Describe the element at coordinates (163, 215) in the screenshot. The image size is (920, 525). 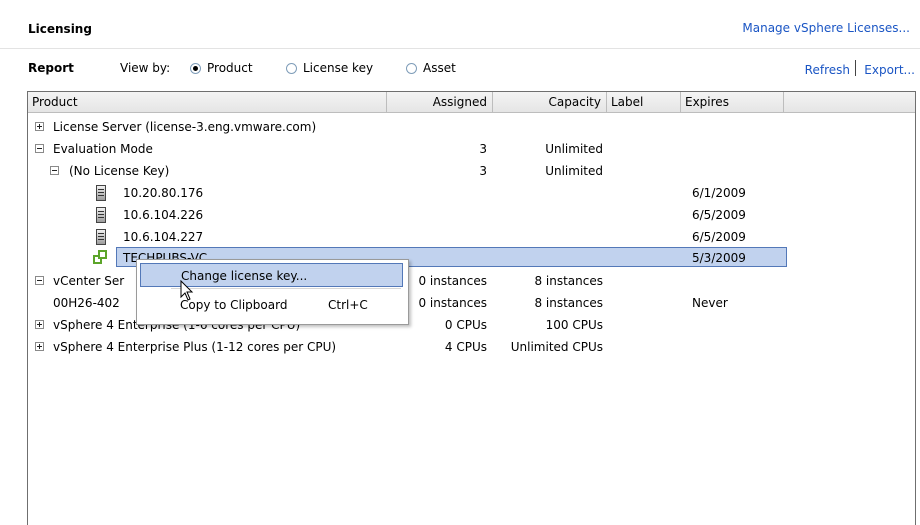
I see `product-cell: 10.6.104.226` at that location.